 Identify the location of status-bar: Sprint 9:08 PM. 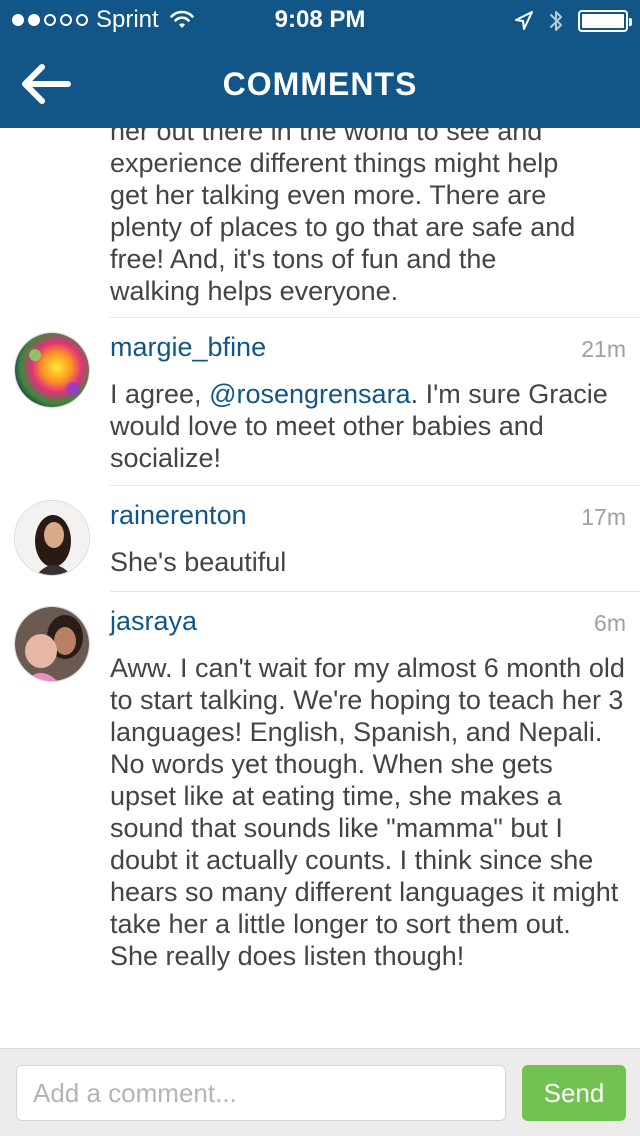
(320, 20).